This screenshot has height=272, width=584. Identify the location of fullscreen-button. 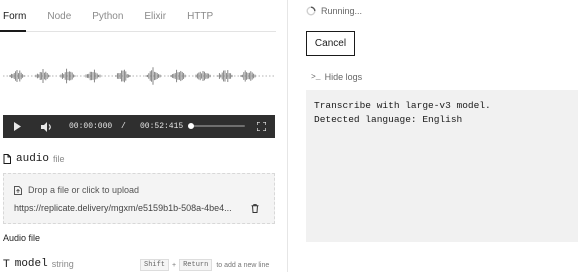
(261, 126).